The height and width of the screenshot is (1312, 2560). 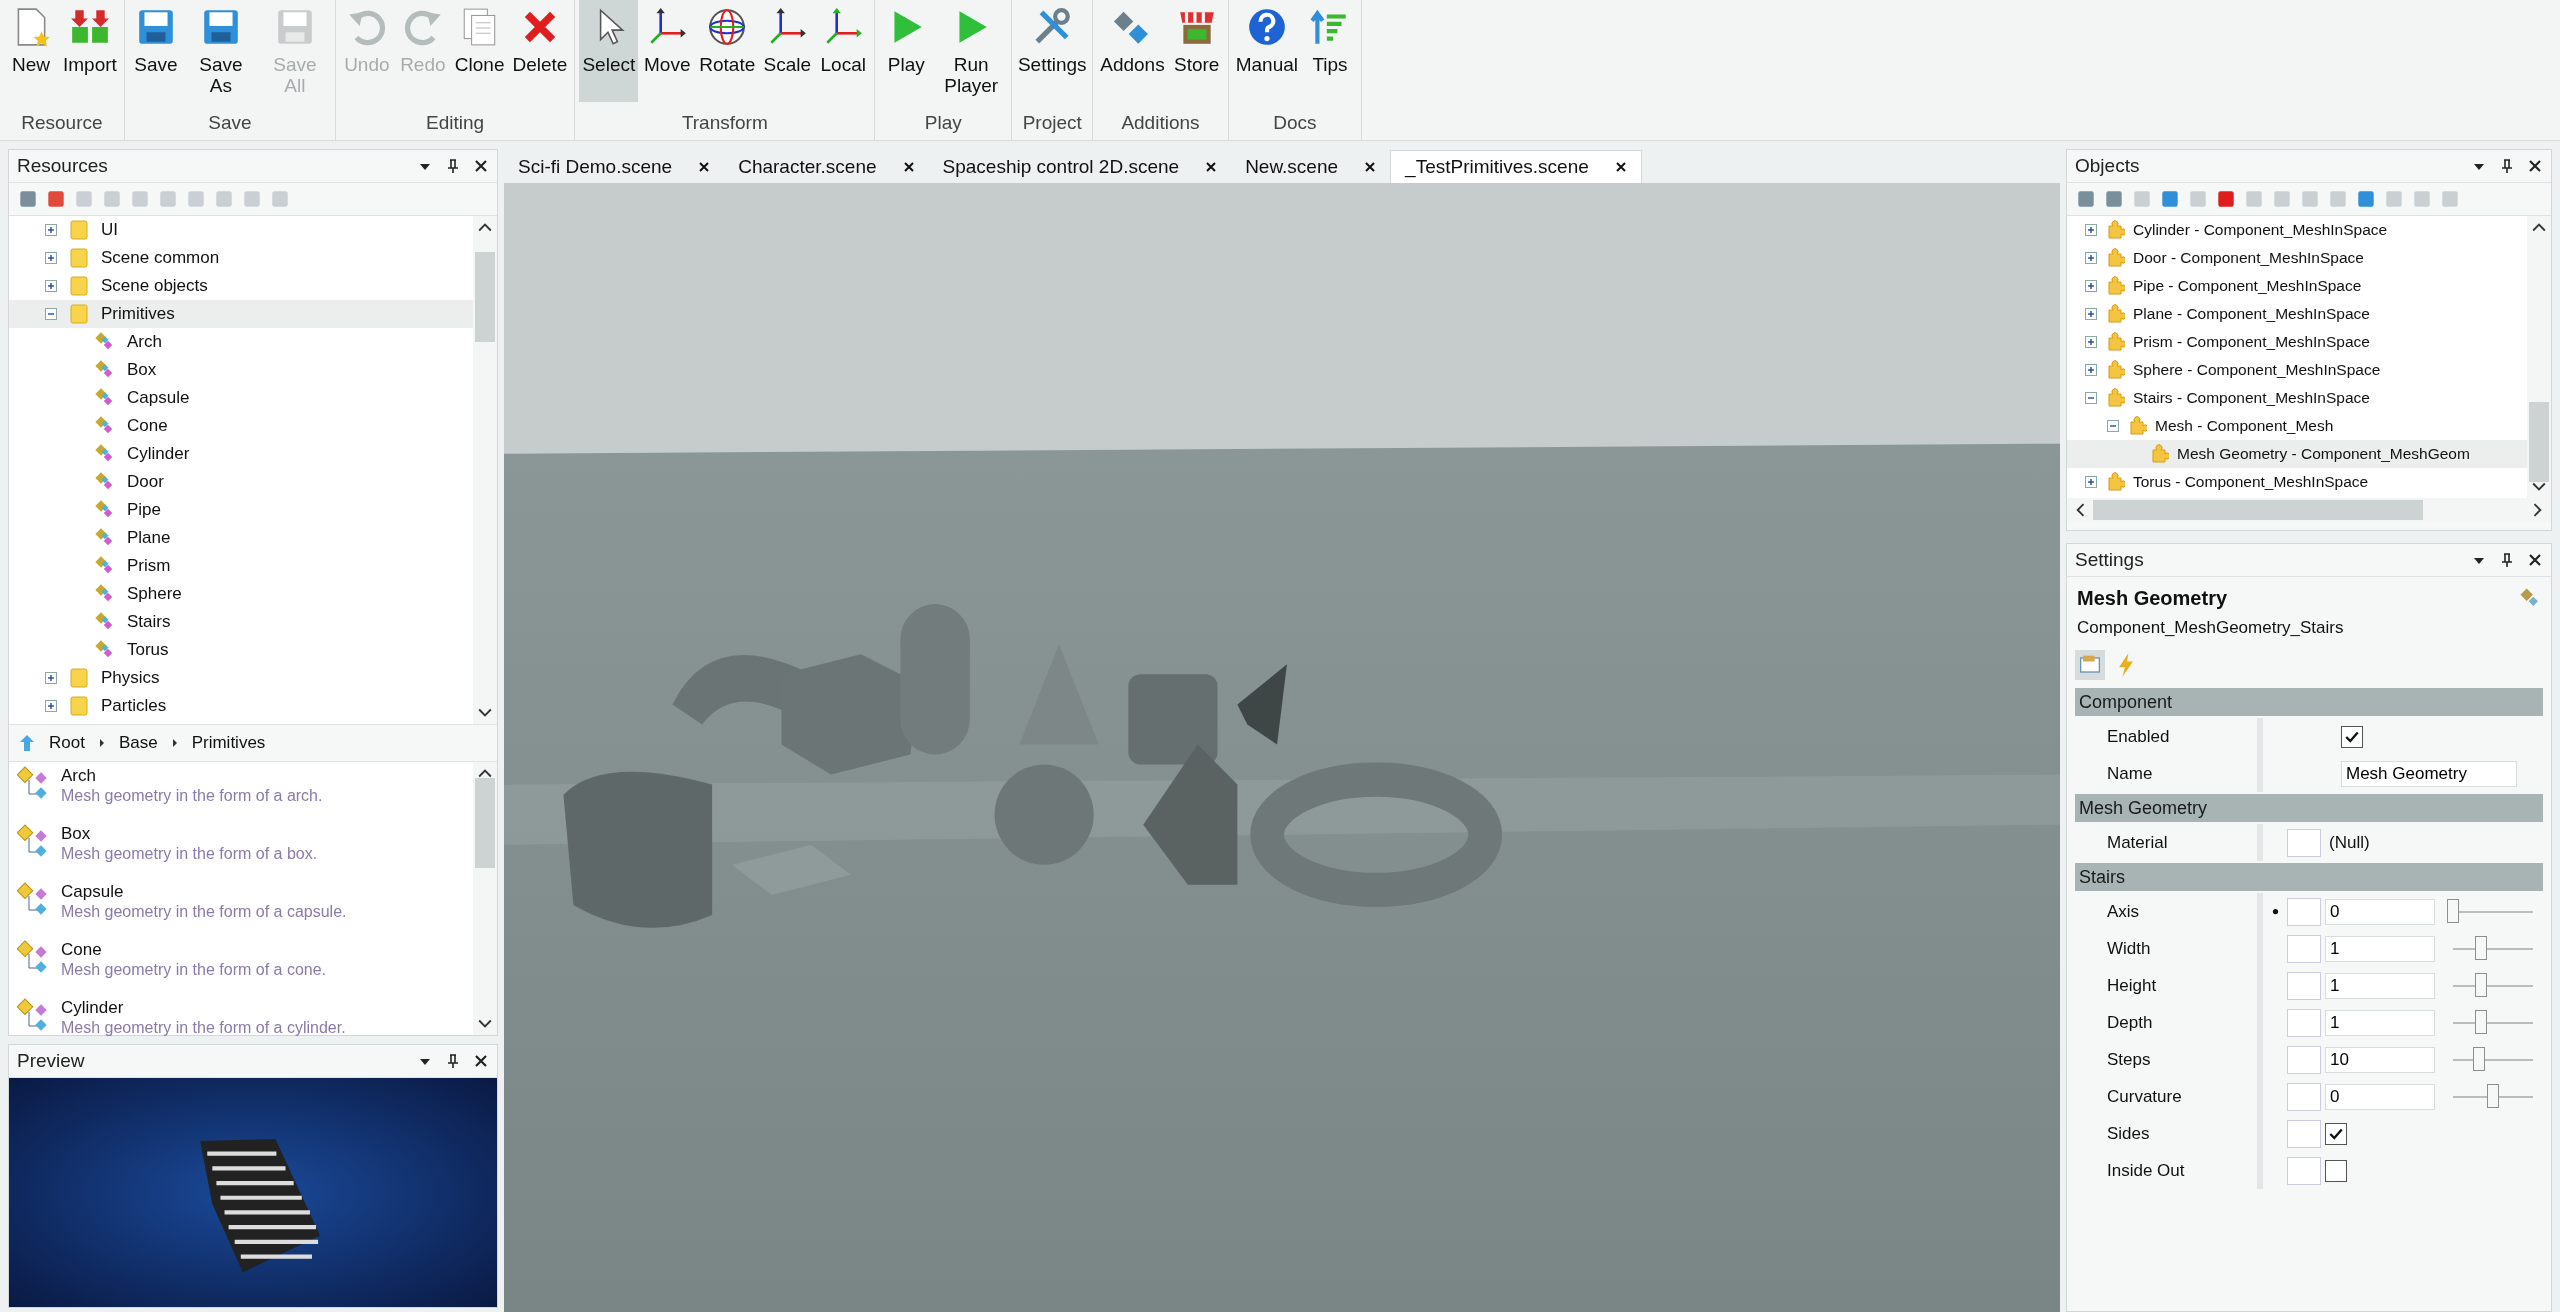 I want to click on tree-item: Sphere - Component_MeshInSpace, so click(x=2297, y=370).